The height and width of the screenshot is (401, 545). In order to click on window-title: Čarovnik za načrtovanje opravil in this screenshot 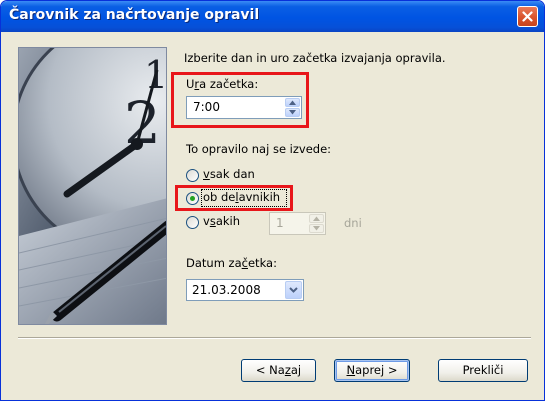, I will do `click(134, 15)`.